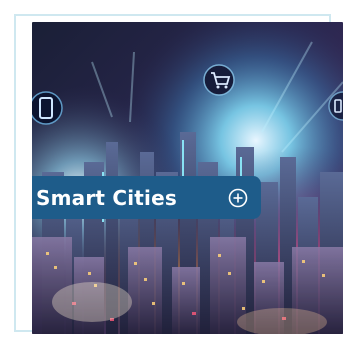 The height and width of the screenshot is (346, 344). I want to click on smart-cities-label-button: Smart Cities, so click(146, 197).